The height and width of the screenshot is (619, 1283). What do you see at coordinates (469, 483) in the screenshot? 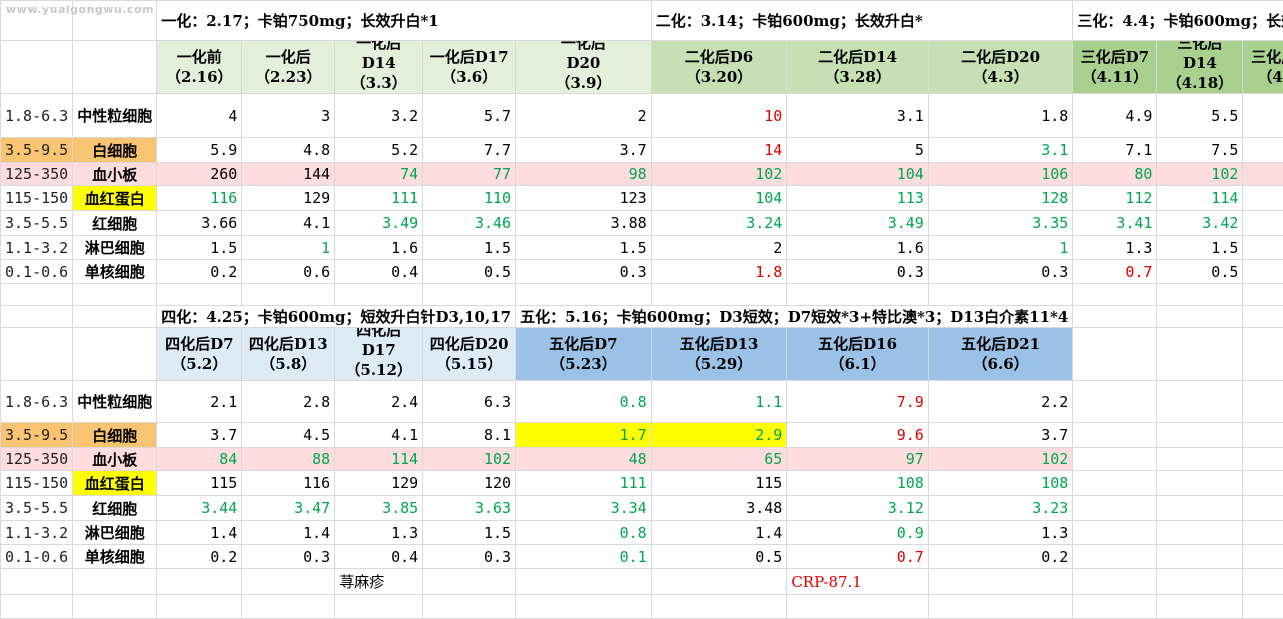
I see `value-cell: 120` at bounding box center [469, 483].